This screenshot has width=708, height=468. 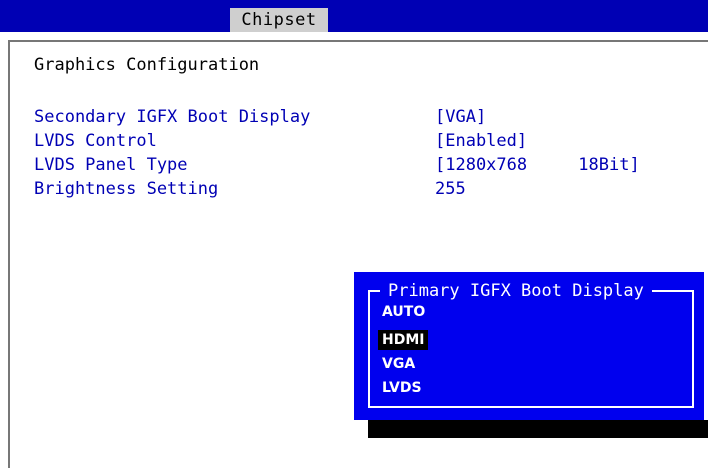 I want to click on popup-option-auto: AUTO, so click(x=403, y=312).